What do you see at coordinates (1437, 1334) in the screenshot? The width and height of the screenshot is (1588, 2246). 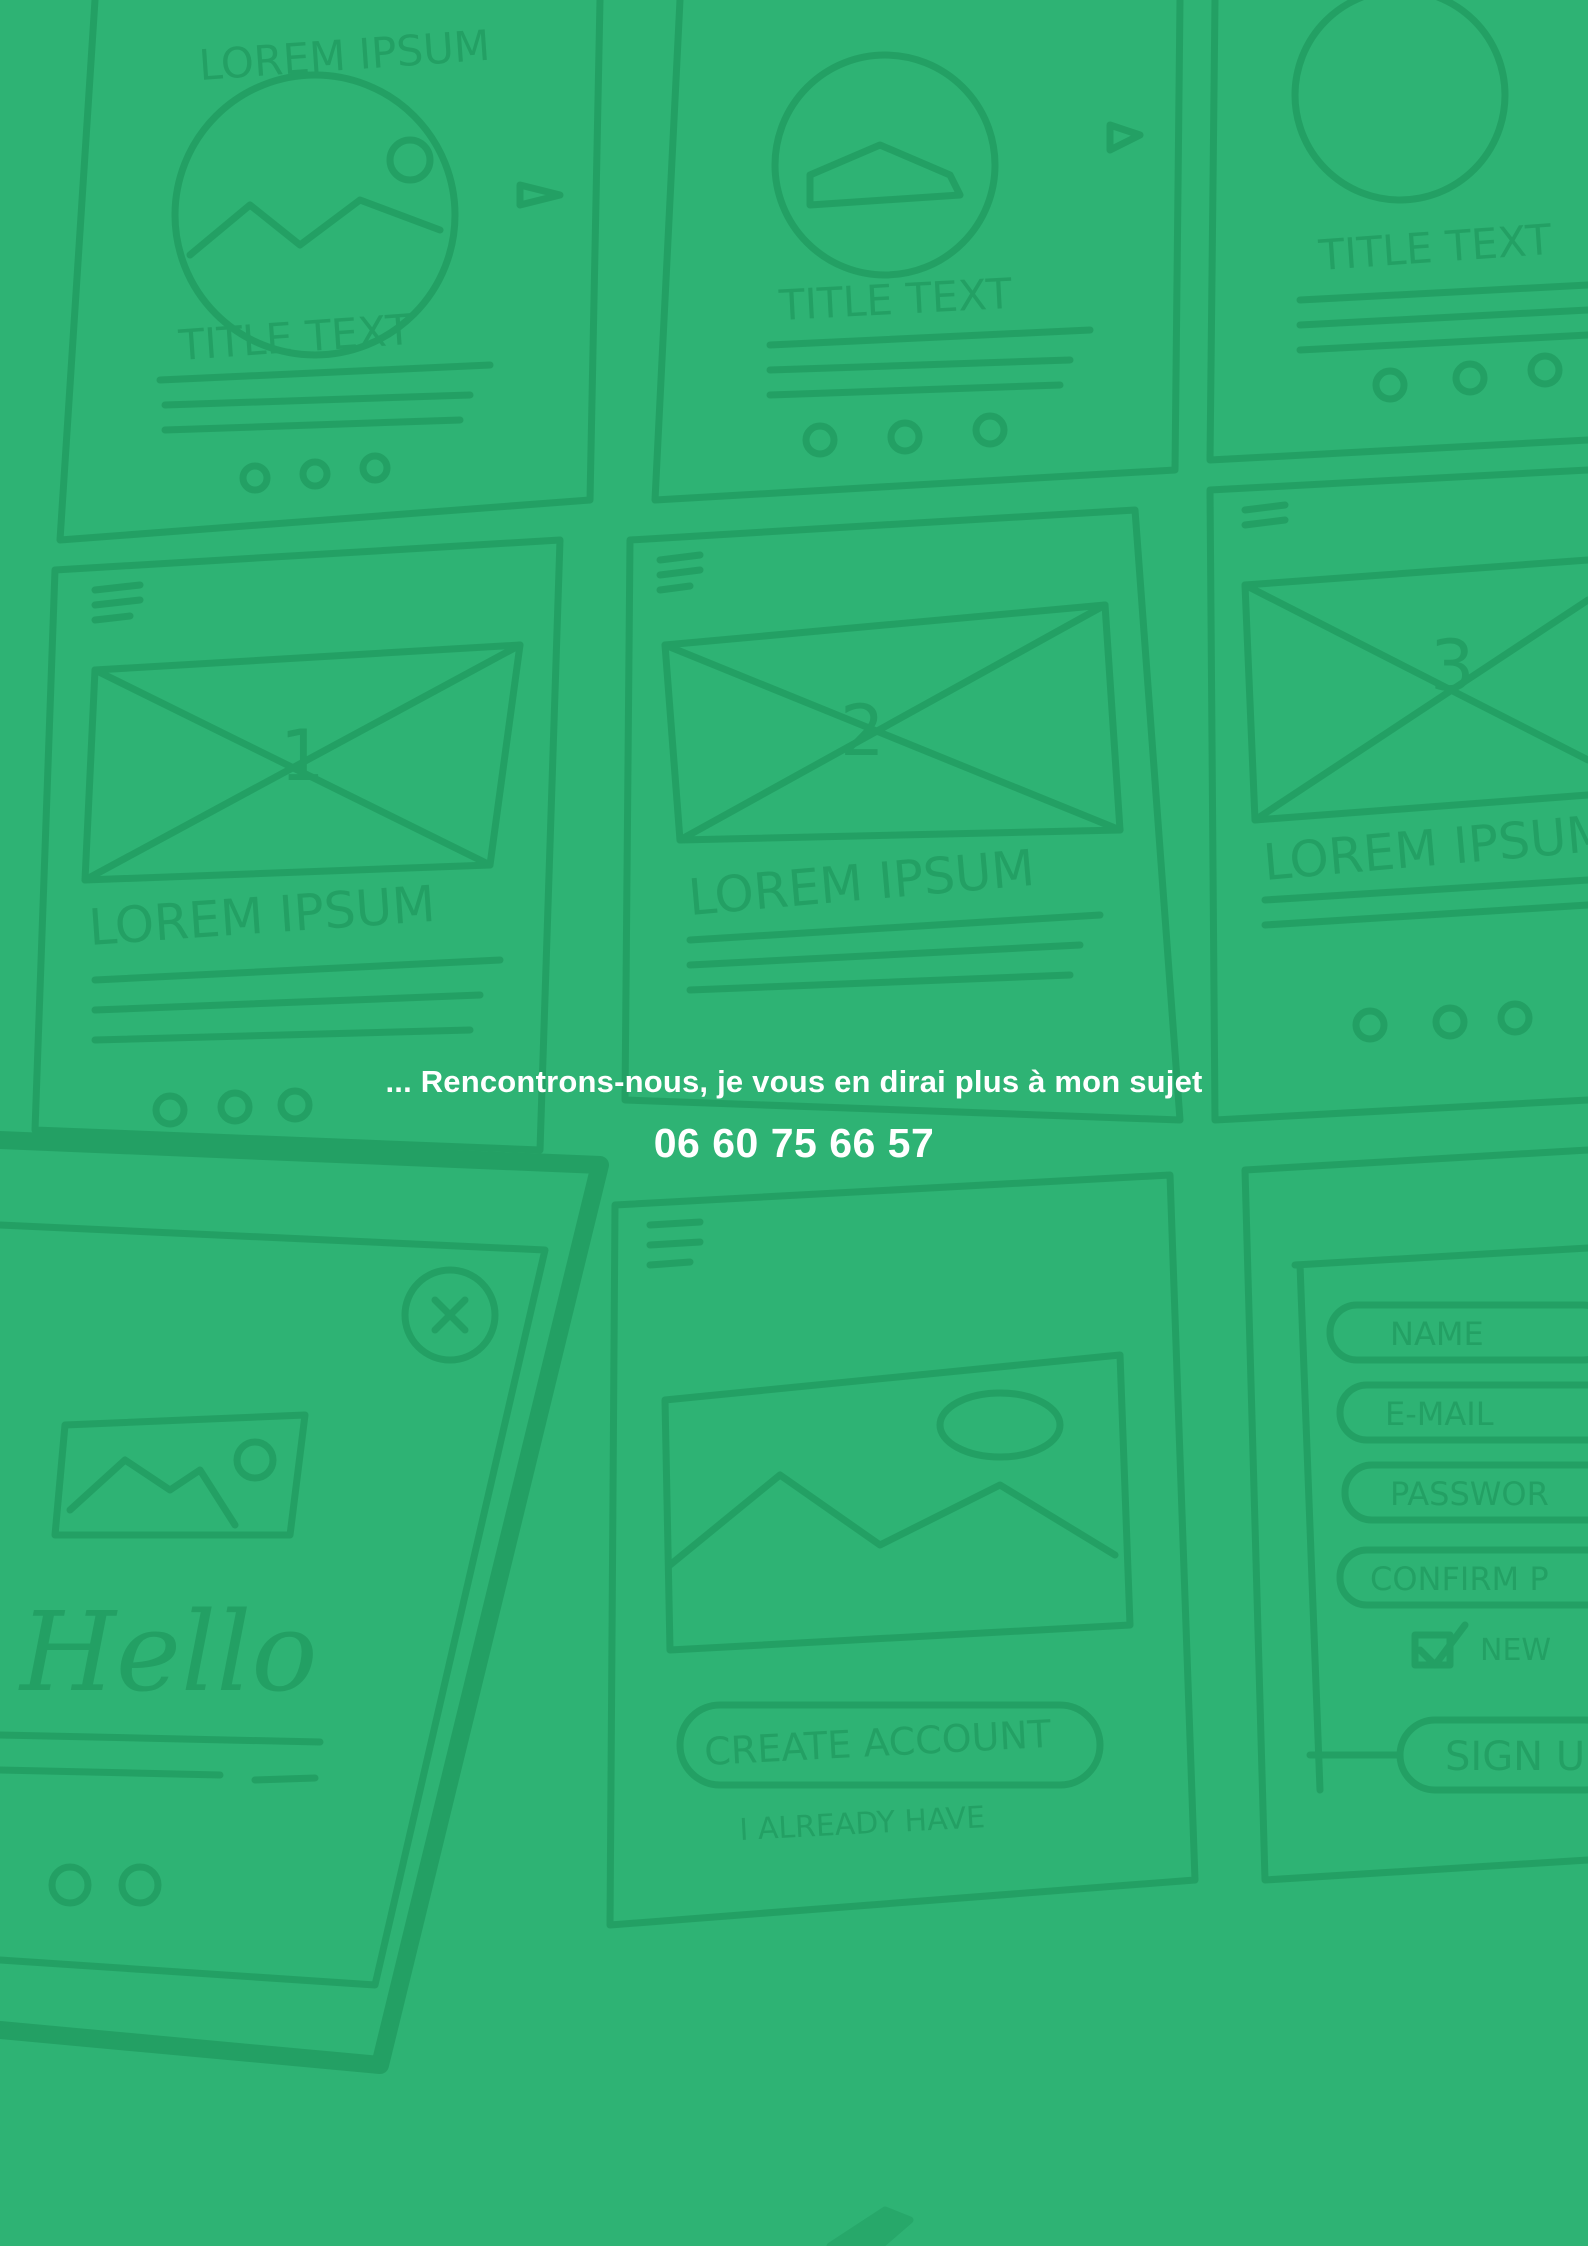 I see `sketch-text: NAME` at bounding box center [1437, 1334].